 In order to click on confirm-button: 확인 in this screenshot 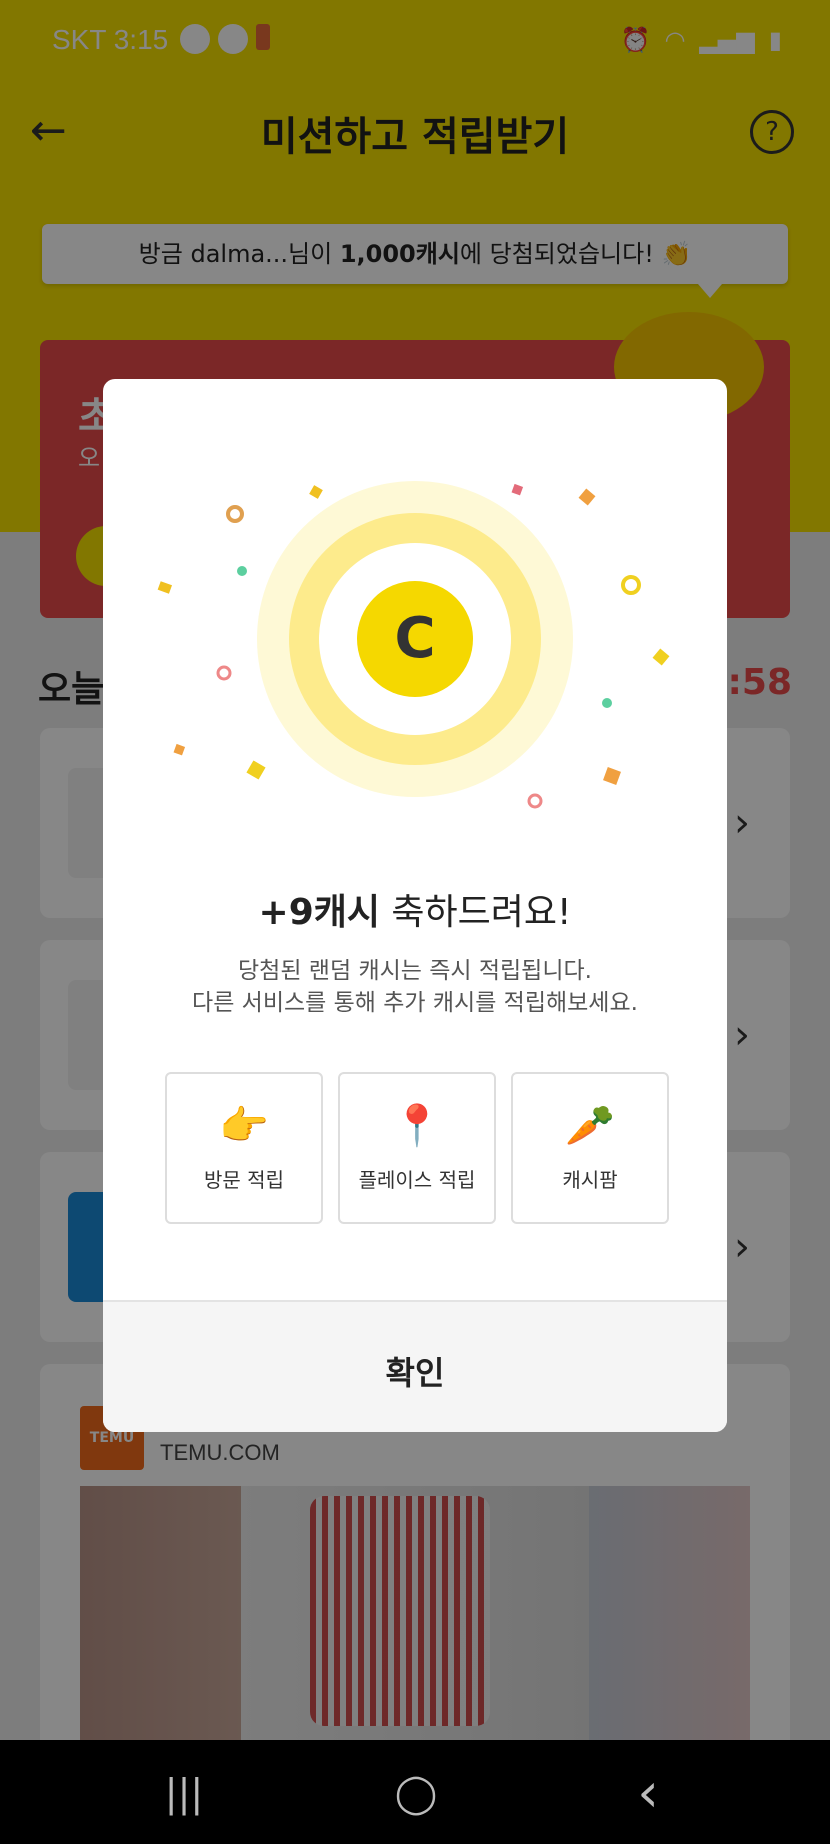, I will do `click(415, 1371)`.